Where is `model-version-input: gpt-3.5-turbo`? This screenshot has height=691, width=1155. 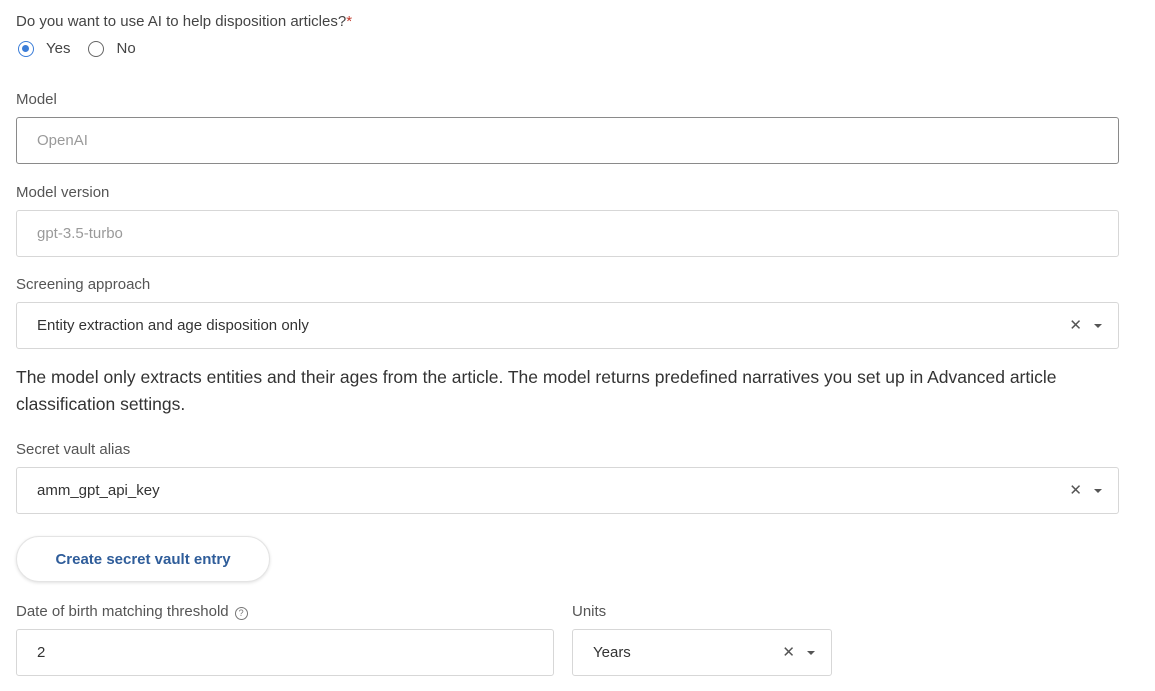
model-version-input: gpt-3.5-turbo is located at coordinates (567, 233).